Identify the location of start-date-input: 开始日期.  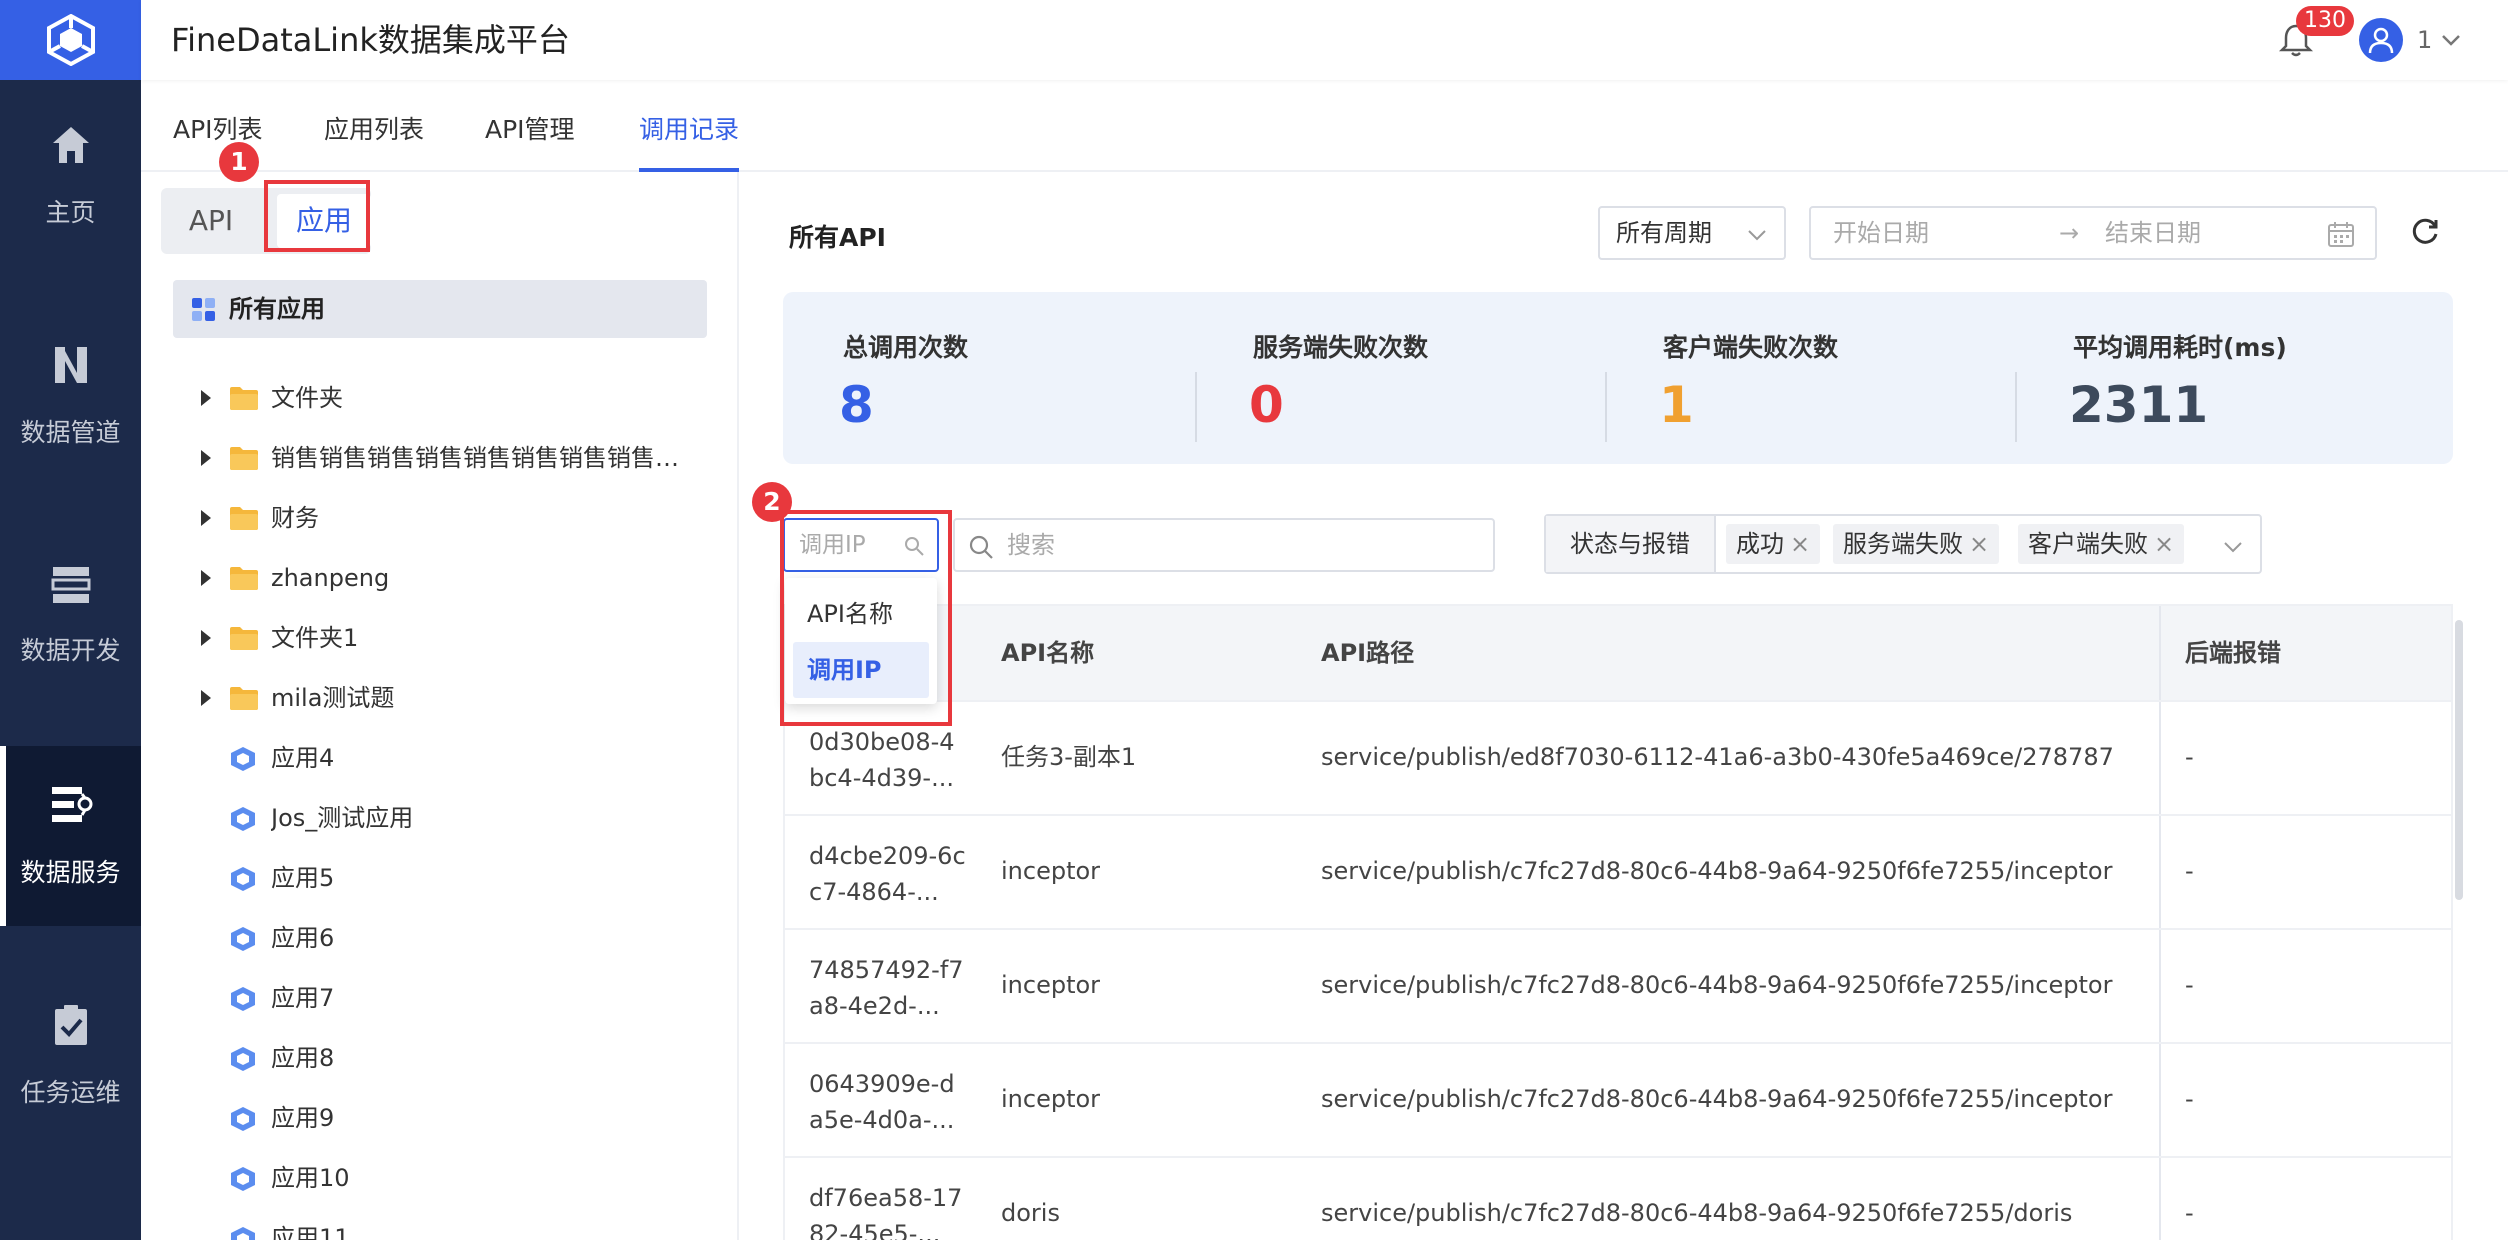
(1881, 233).